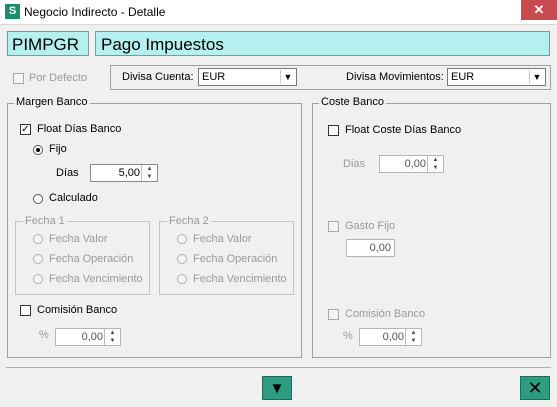 Image resolution: width=557 pixels, height=407 pixels. Describe the element at coordinates (415, 164) in the screenshot. I see `coste-dias-value: 0,00` at that location.